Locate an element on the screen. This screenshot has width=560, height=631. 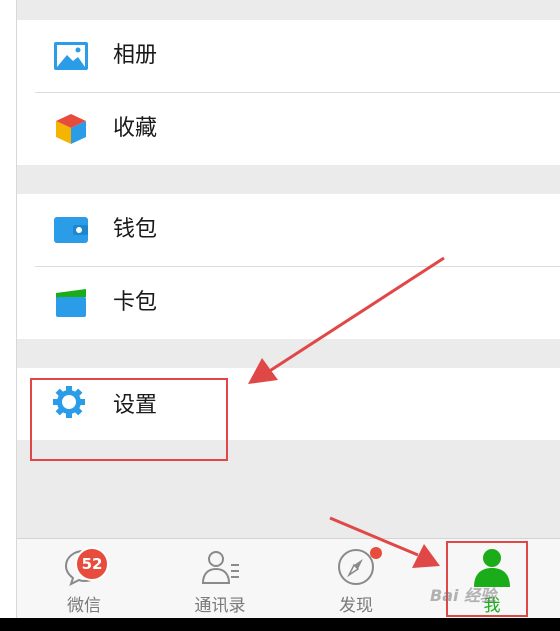
wallet-icon is located at coordinates (71, 230).